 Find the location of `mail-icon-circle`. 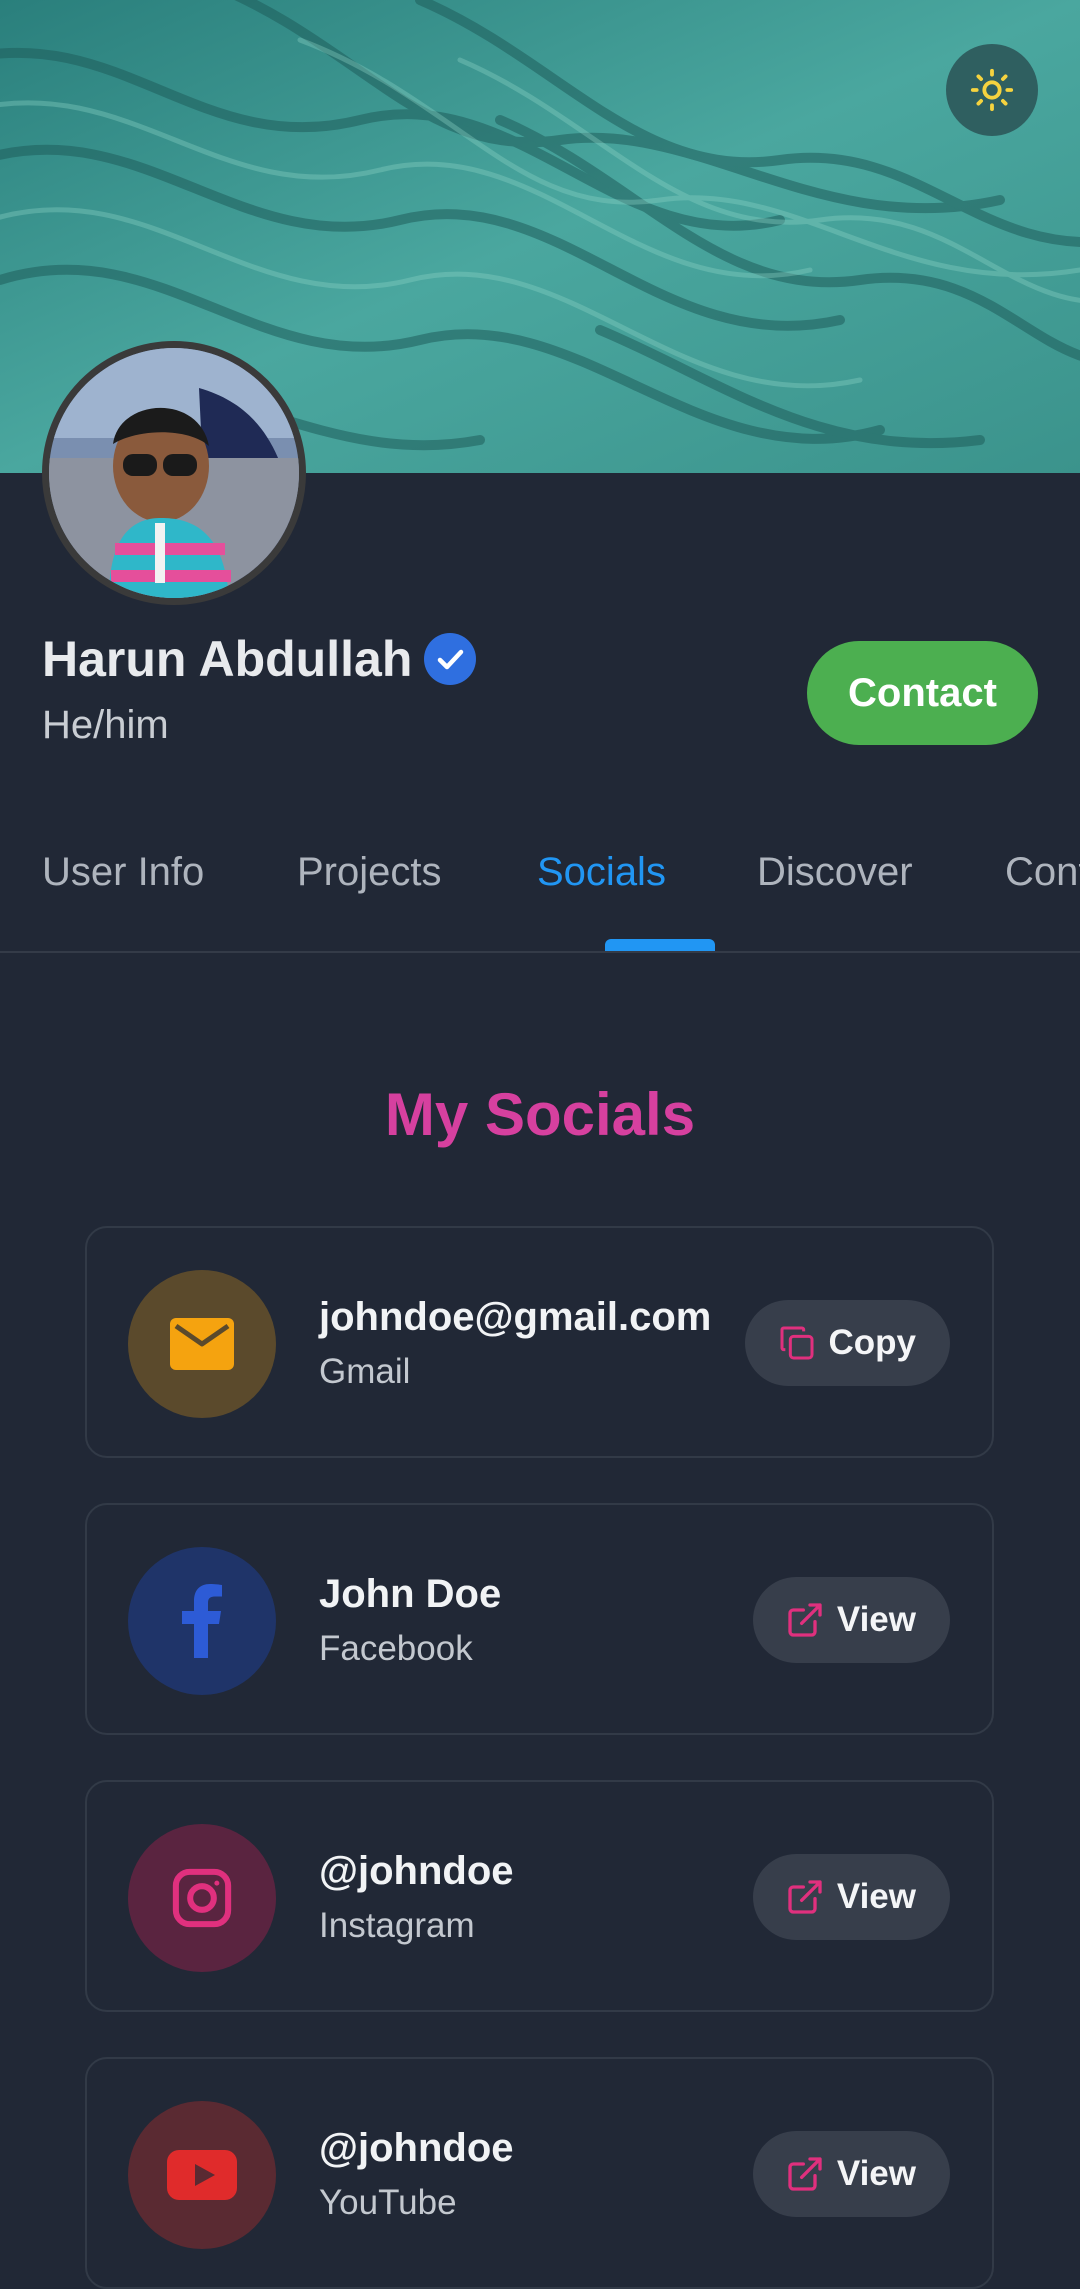

mail-icon-circle is located at coordinates (202, 1344).